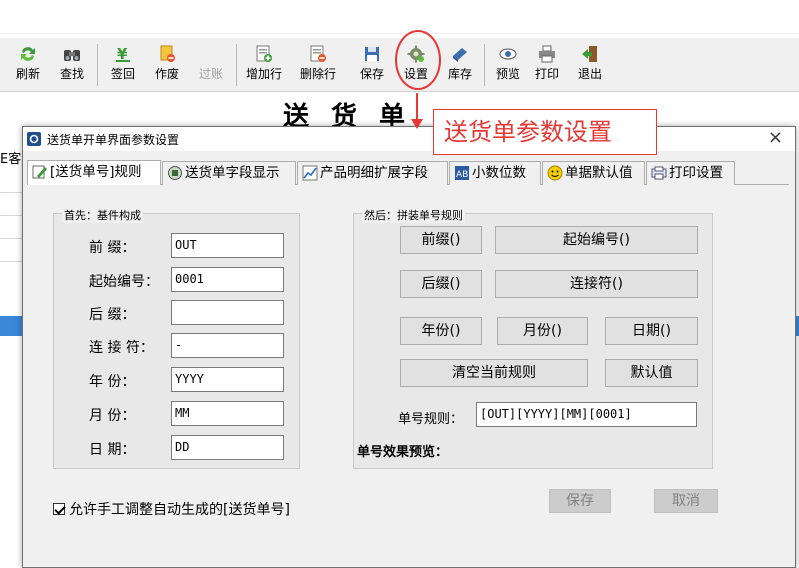  Describe the element at coordinates (580, 501) in the screenshot. I see `dialog-save-button: 保存` at that location.